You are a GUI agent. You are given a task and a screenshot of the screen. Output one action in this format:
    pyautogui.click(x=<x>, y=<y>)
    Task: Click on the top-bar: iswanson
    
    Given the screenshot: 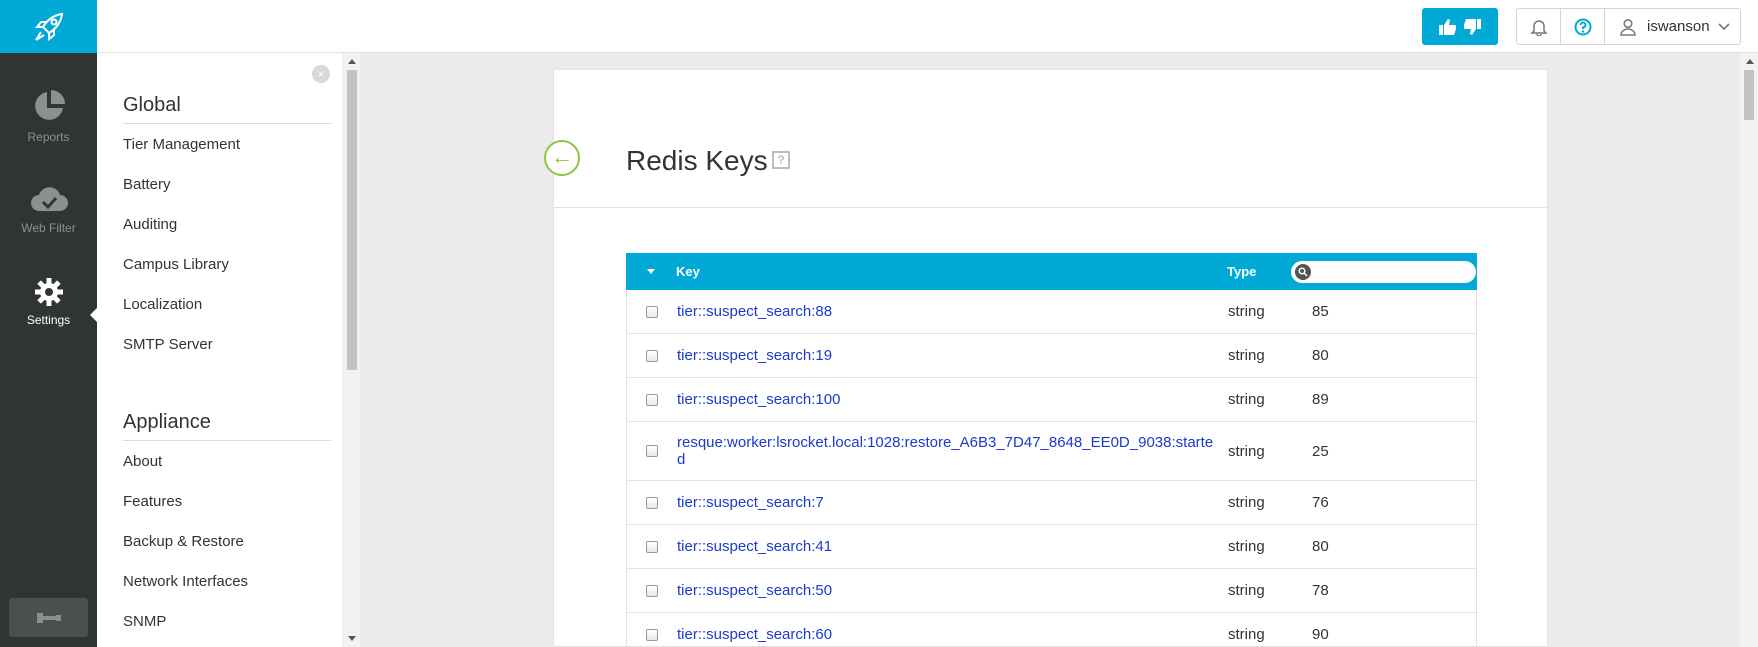 What is the action you would take?
    pyautogui.click(x=927, y=26)
    